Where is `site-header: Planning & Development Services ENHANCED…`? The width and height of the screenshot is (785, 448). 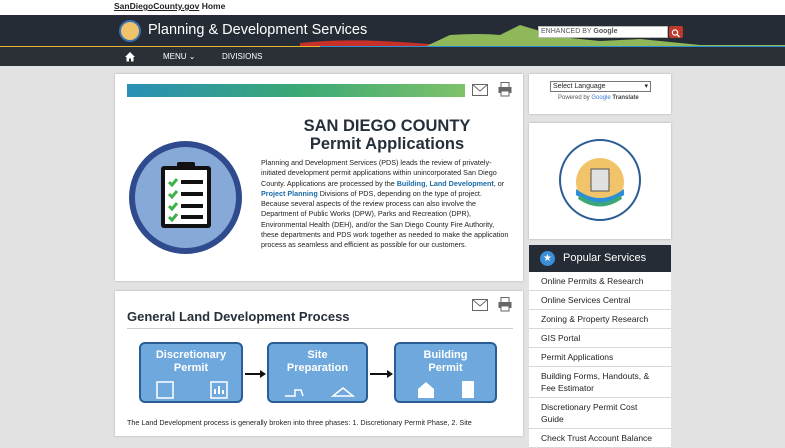 site-header: Planning & Development Services ENHANCED… is located at coordinates (392, 32).